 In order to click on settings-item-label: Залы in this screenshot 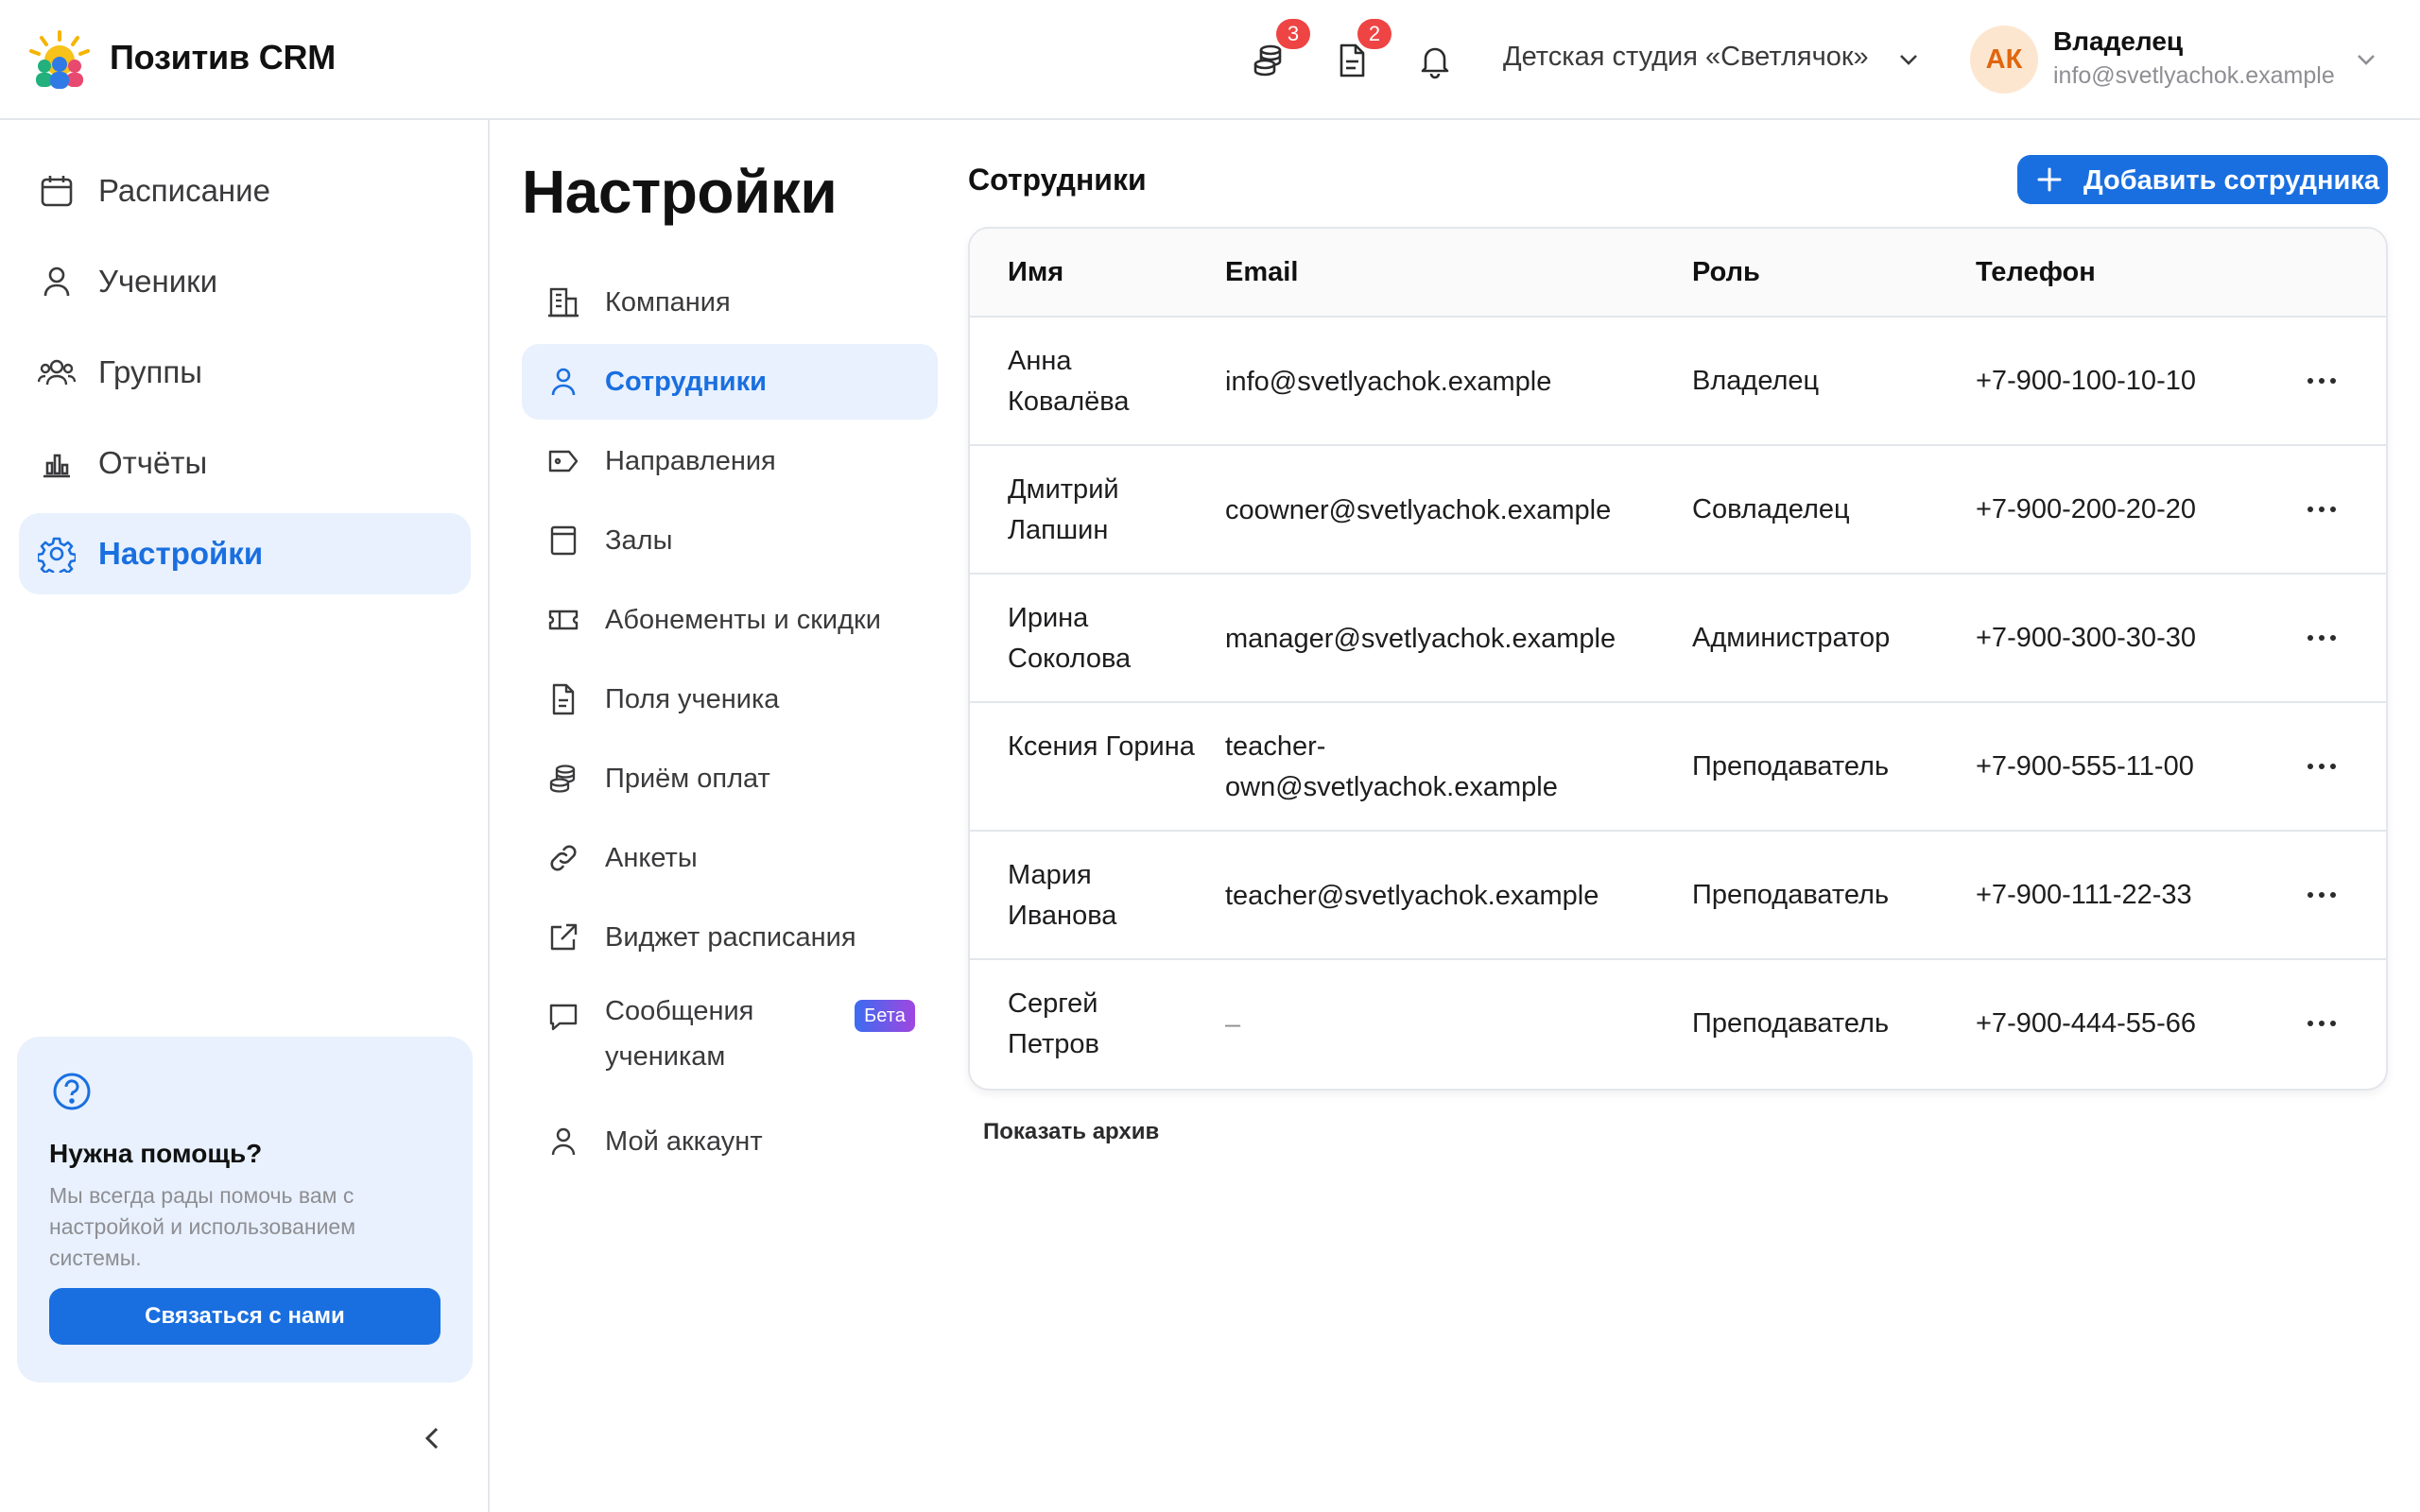, I will do `click(639, 540)`.